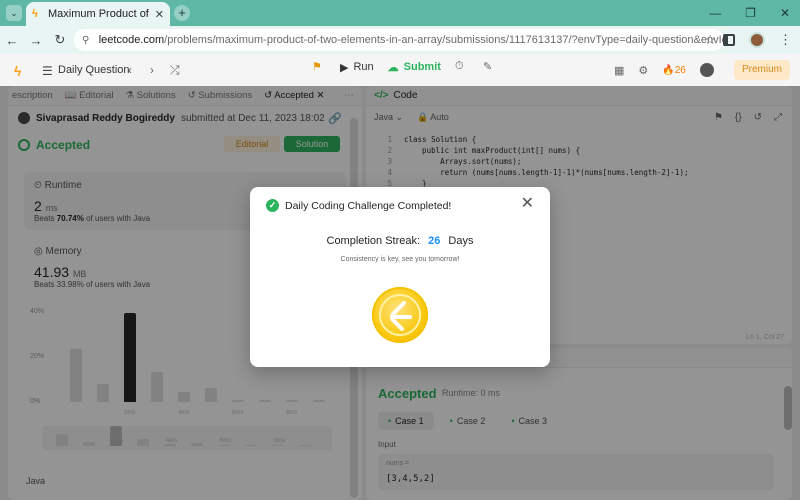 The height and width of the screenshot is (500, 800). I want to click on browser-menu-icon: ⋮, so click(785, 40).